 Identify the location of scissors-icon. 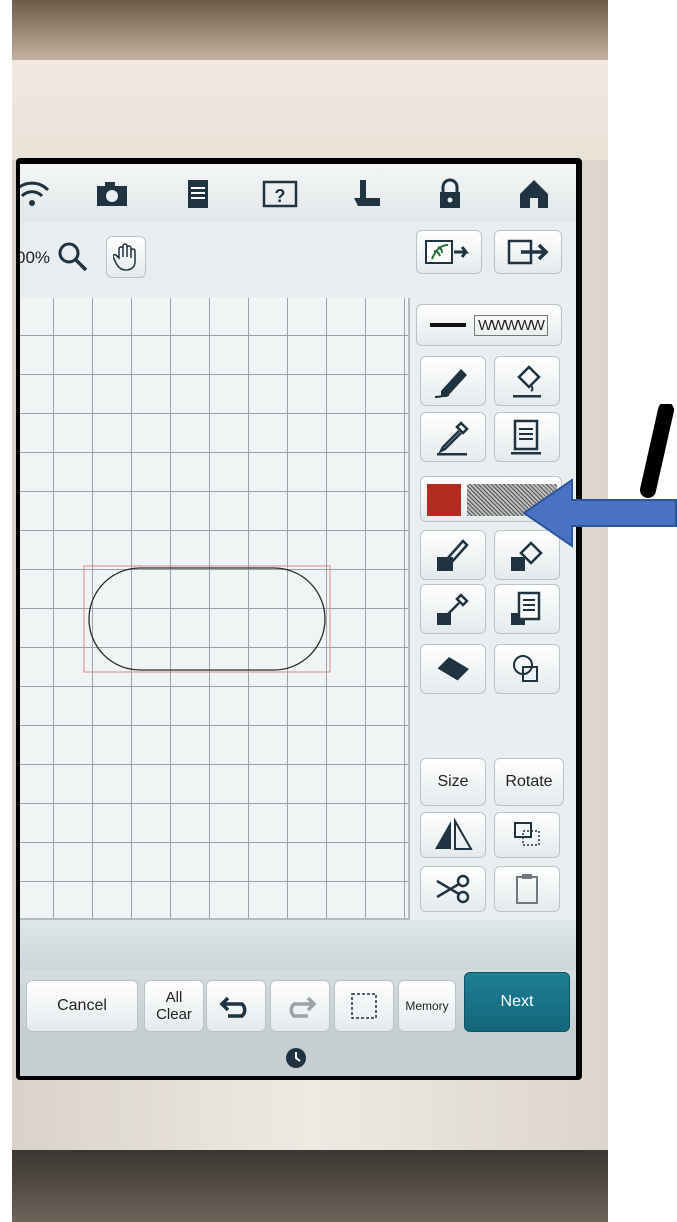
(453, 889).